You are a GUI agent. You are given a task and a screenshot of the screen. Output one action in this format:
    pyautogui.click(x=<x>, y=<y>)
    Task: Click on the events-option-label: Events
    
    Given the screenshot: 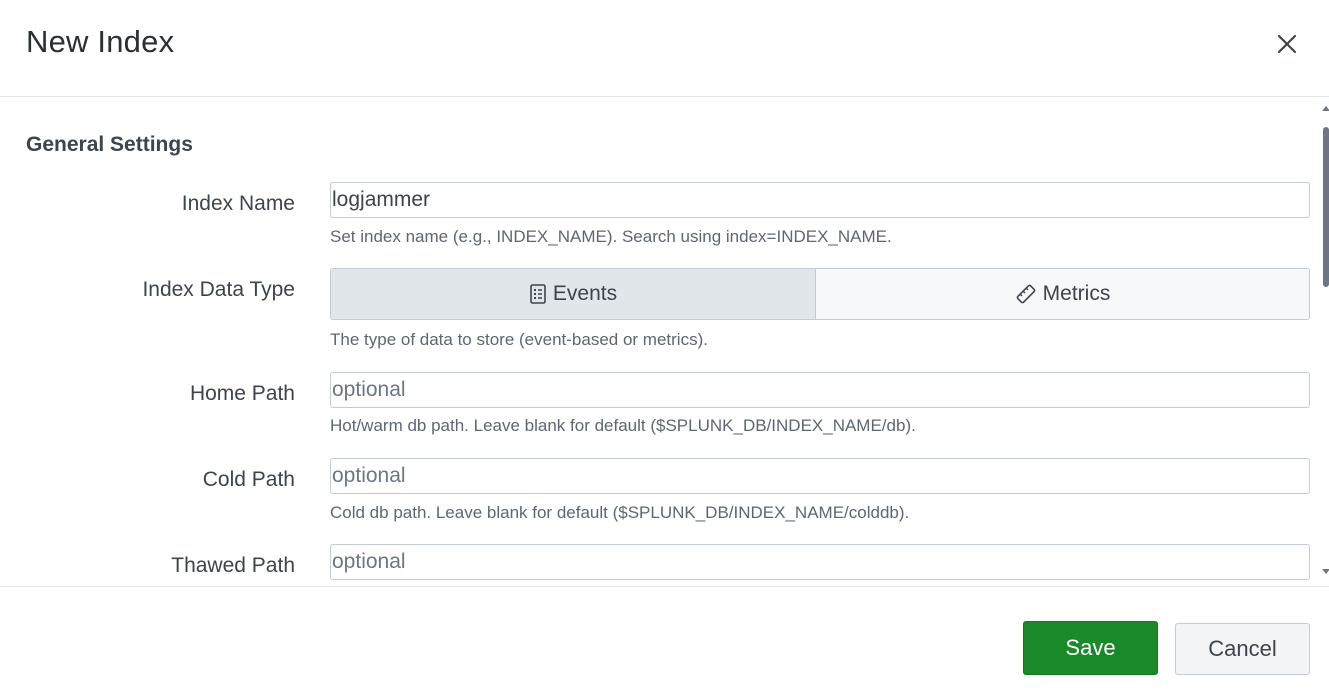 What is the action you would take?
    pyautogui.click(x=585, y=293)
    